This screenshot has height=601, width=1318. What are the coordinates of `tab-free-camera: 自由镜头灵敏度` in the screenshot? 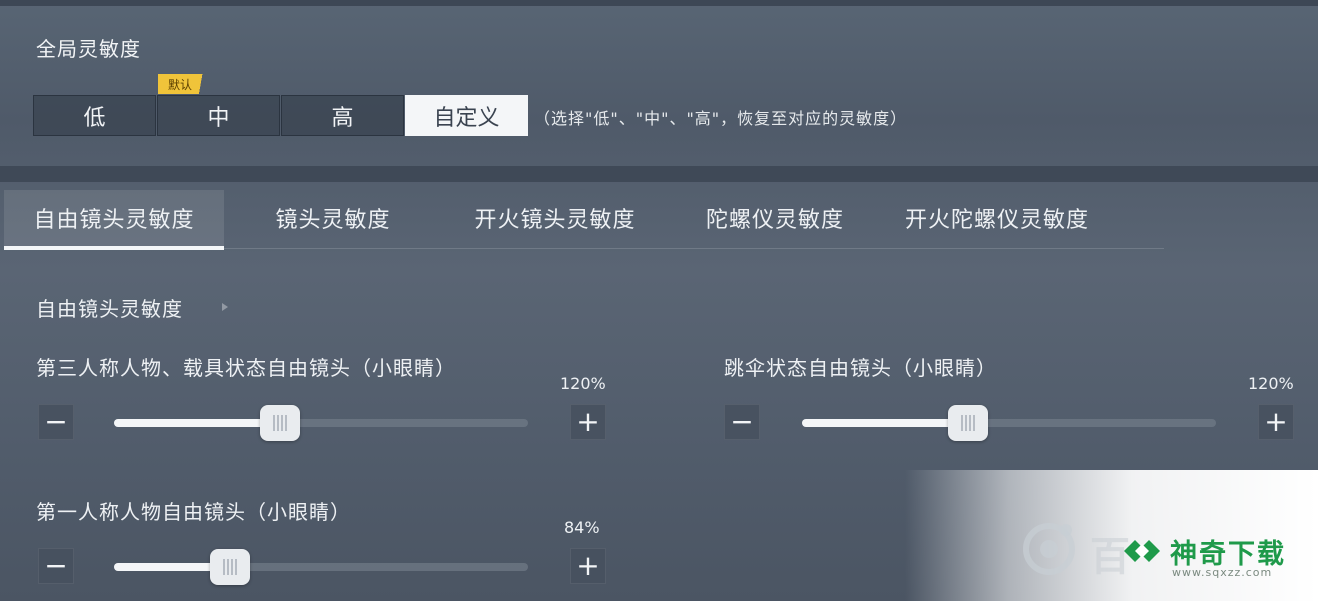 It's located at (114, 220).